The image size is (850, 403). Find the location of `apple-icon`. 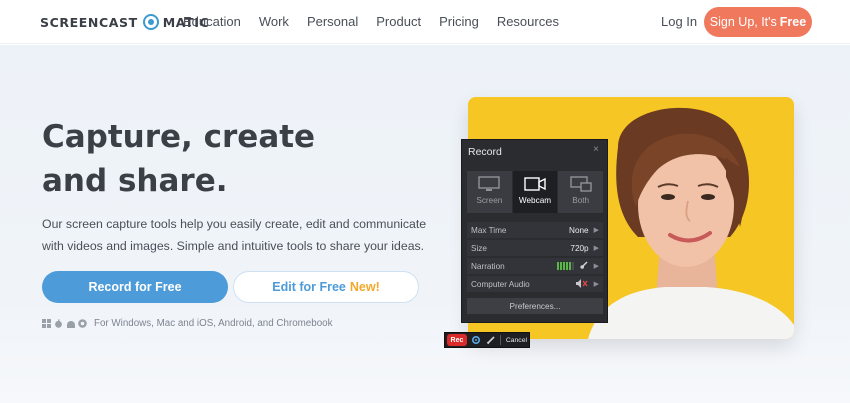

apple-icon is located at coordinates (58, 323).